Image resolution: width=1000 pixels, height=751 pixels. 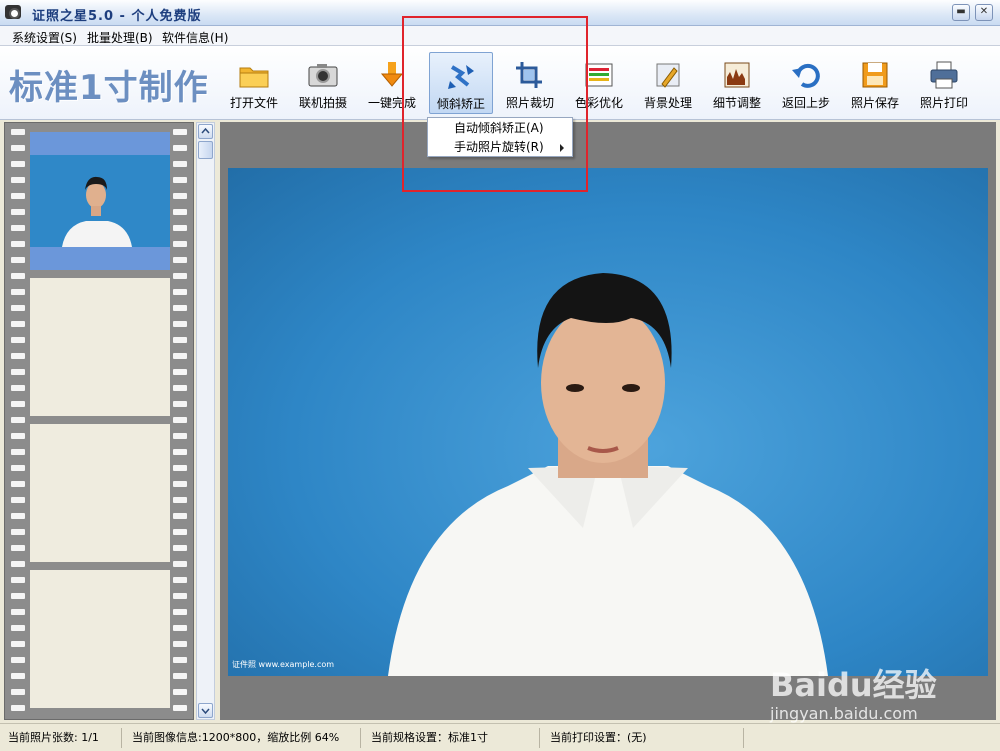 I want to click on close-button: ✕, so click(x=984, y=12).